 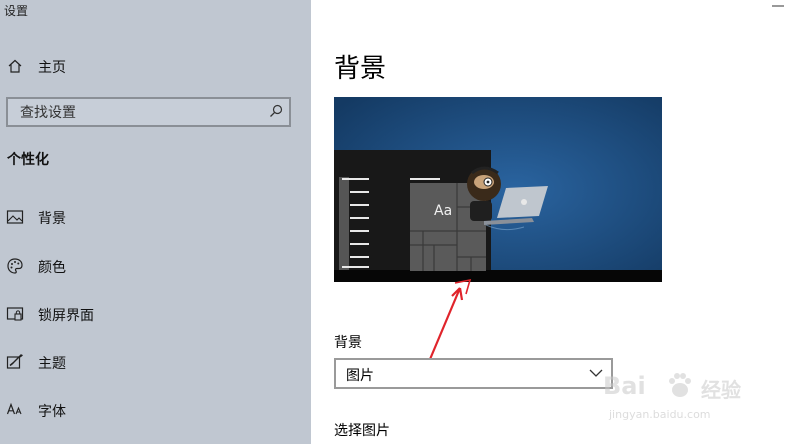 What do you see at coordinates (360, 69) in the screenshot?
I see `page-title: 背景` at bounding box center [360, 69].